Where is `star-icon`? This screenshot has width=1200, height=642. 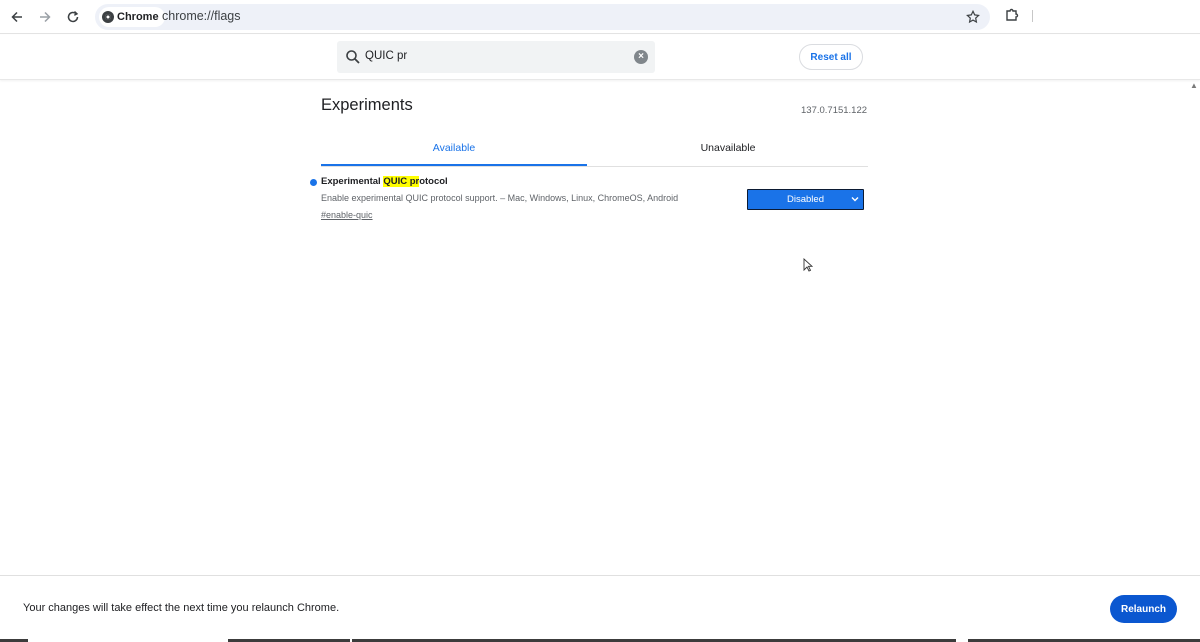
star-icon is located at coordinates (973, 16).